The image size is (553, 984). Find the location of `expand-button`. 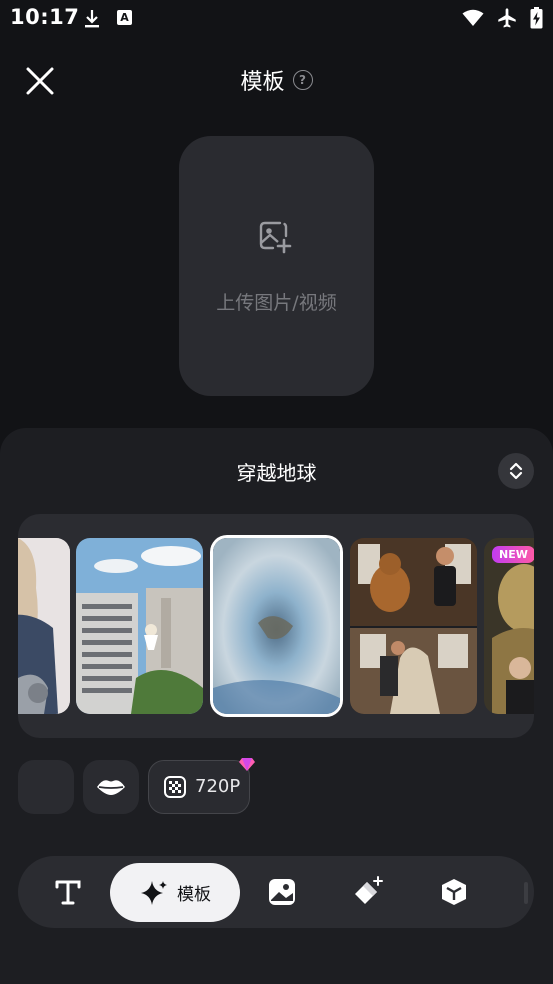

expand-button is located at coordinates (516, 471).